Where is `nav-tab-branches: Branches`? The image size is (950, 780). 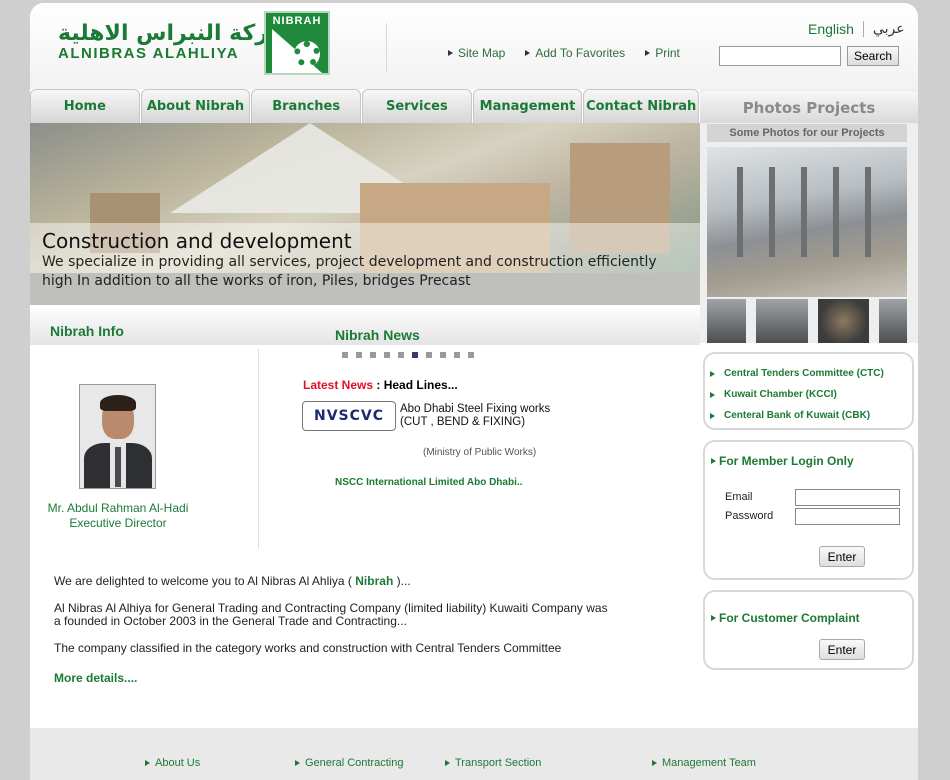 nav-tab-branches: Branches is located at coordinates (306, 106).